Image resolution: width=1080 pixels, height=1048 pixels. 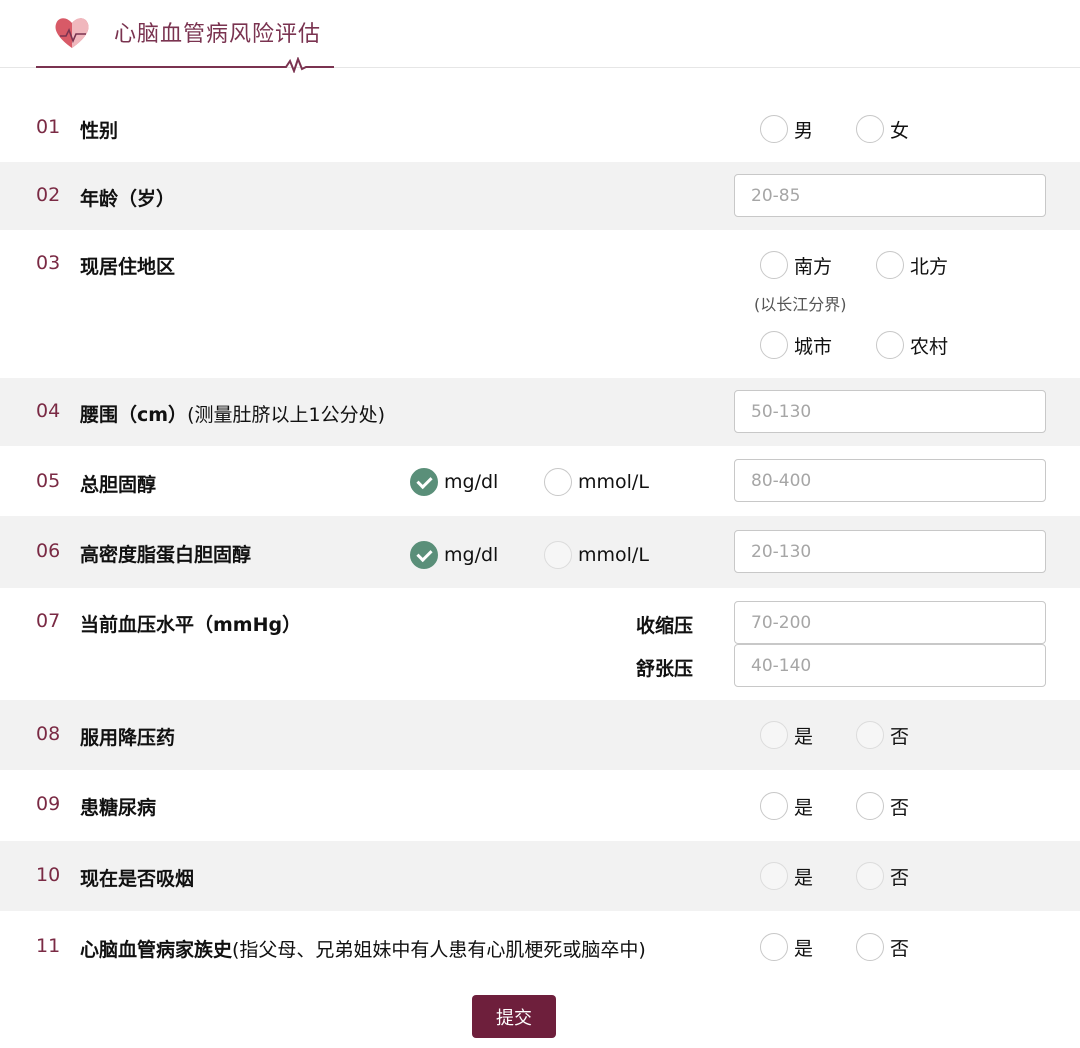 I want to click on submit-button: 提交, so click(x=514, y=1016).